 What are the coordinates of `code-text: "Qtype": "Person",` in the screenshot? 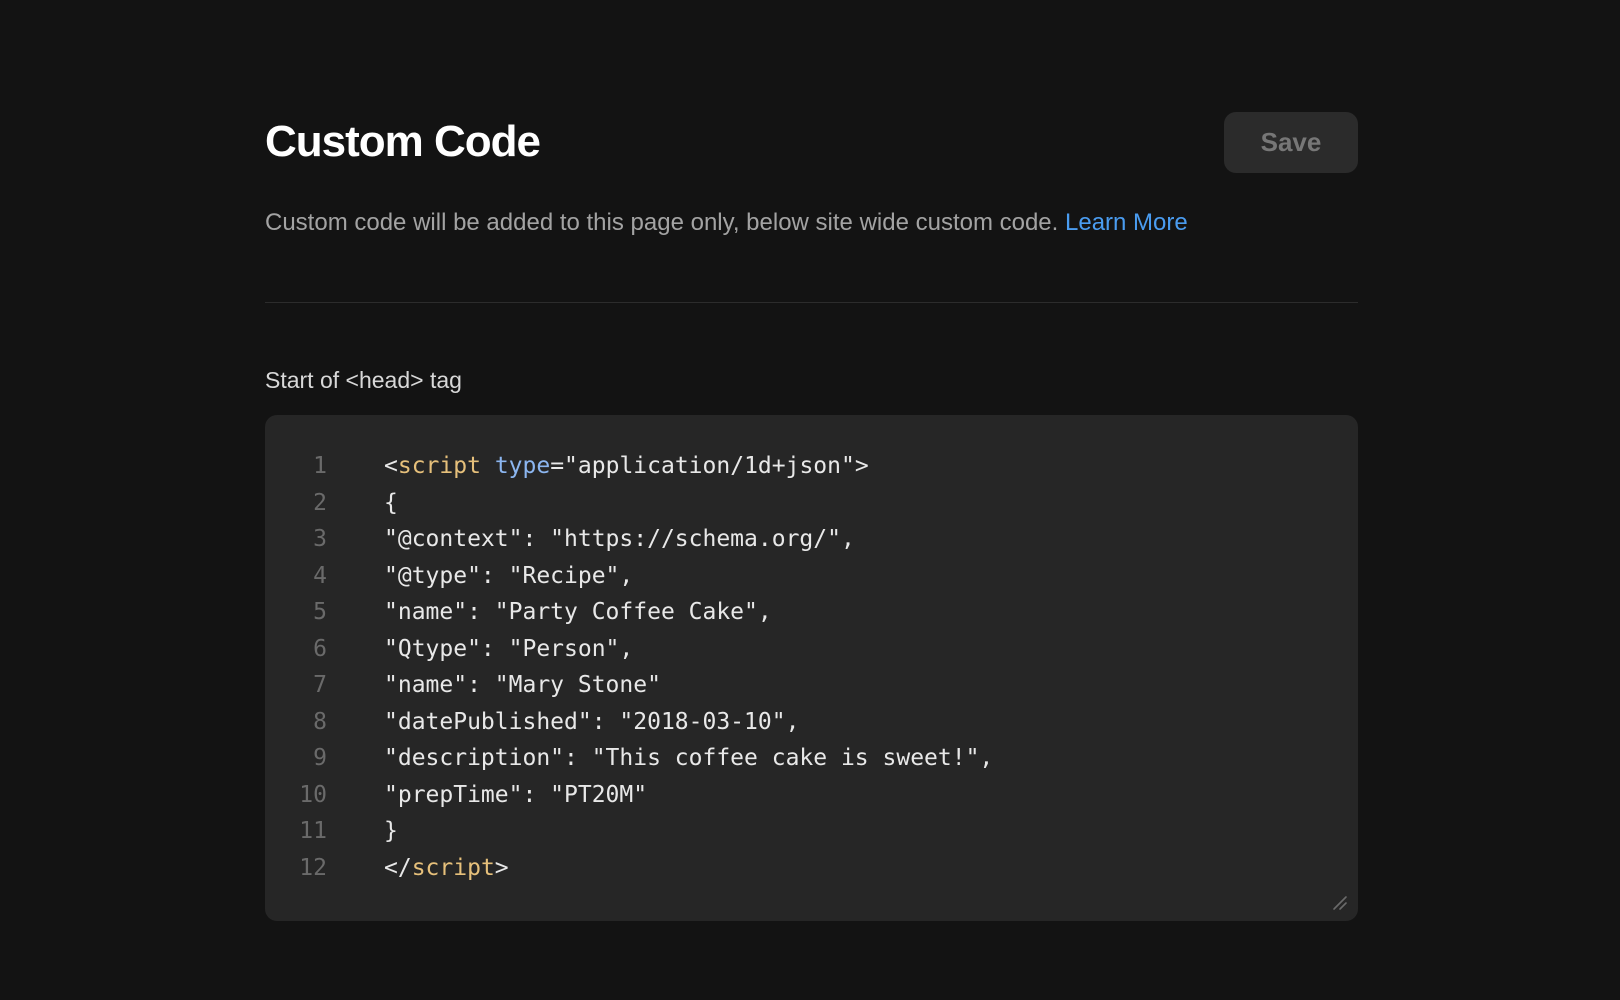 It's located at (508, 649).